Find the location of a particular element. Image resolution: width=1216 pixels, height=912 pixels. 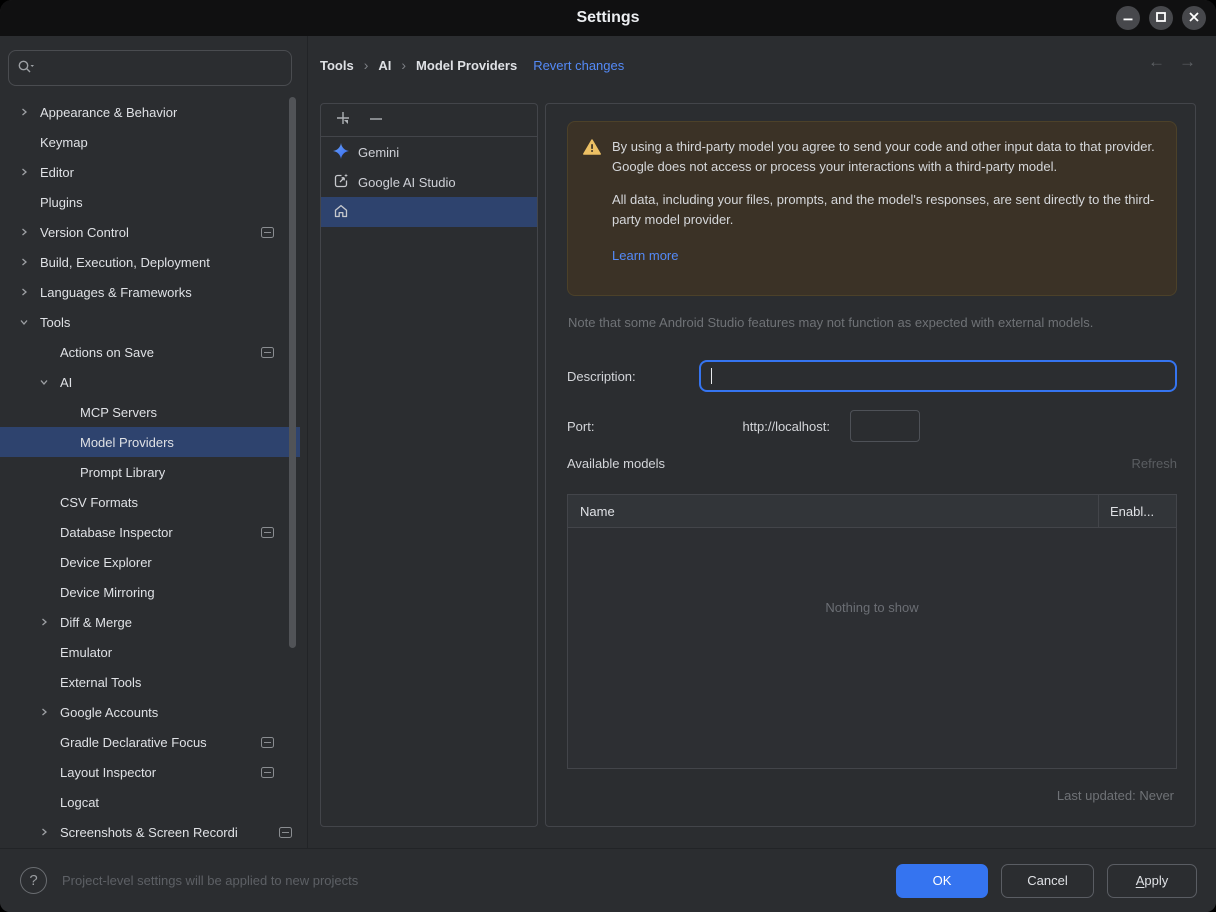

revert-changes-link: Revert changes is located at coordinates (578, 65).